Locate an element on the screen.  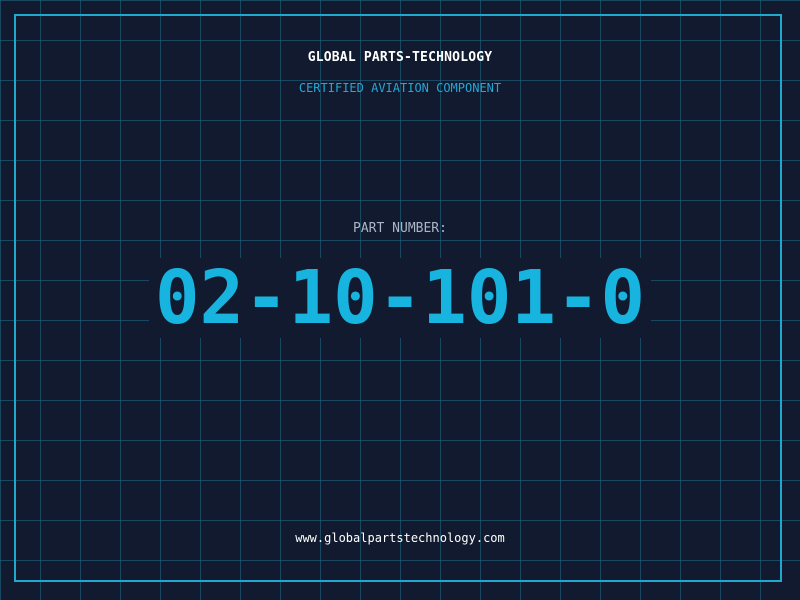
part-number-value: 02-10-101-0 is located at coordinates (400, 298).